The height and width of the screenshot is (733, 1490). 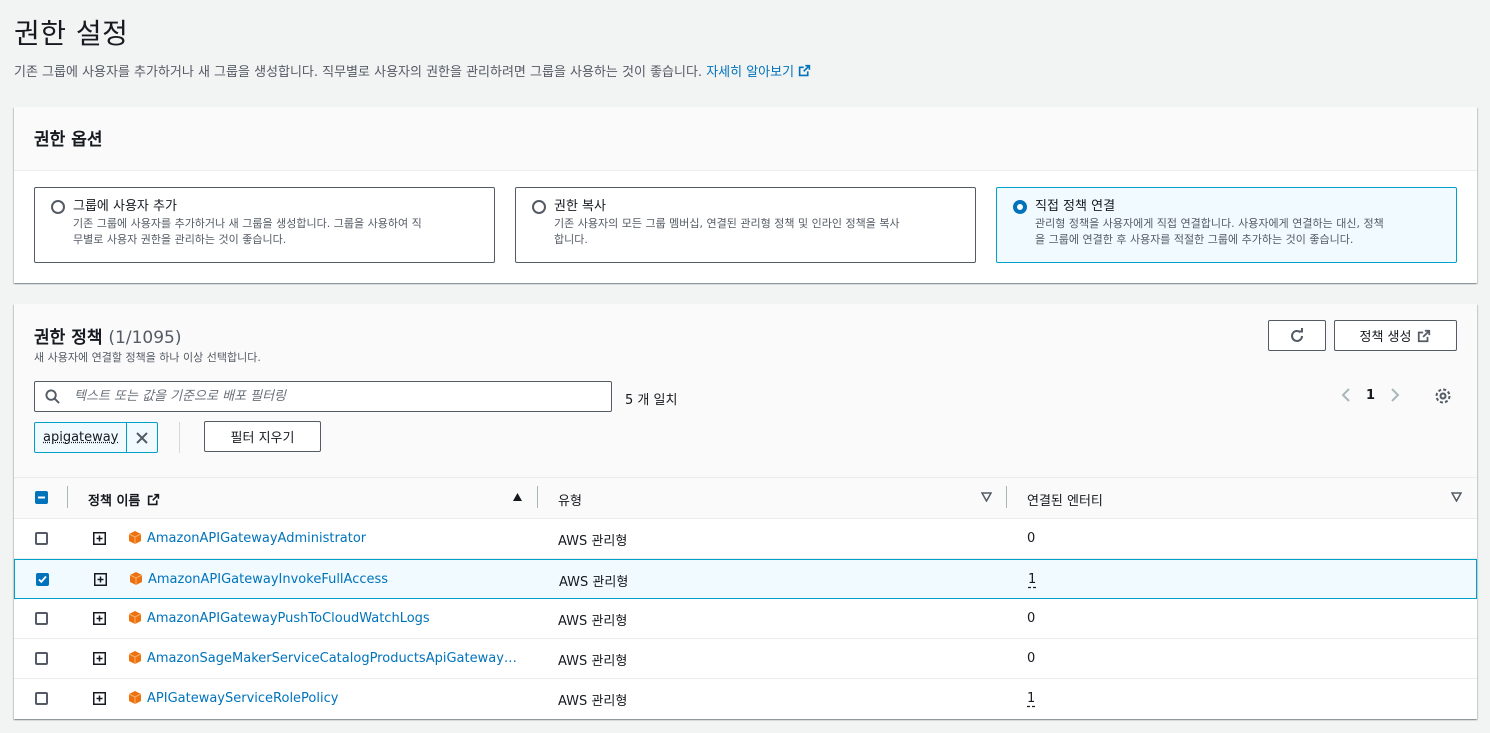 I want to click on option-add-to-group-title: 그룹에 사용자 추가, so click(x=125, y=206).